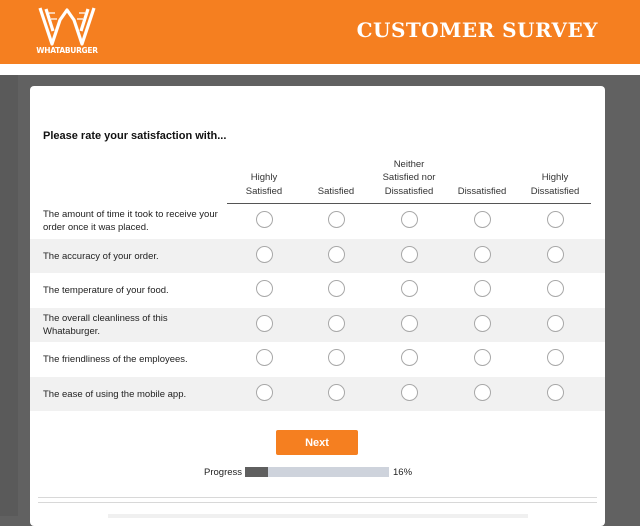 Image resolution: width=640 pixels, height=526 pixels. Describe the element at coordinates (317, 442) in the screenshot. I see `next-button: Next` at that location.